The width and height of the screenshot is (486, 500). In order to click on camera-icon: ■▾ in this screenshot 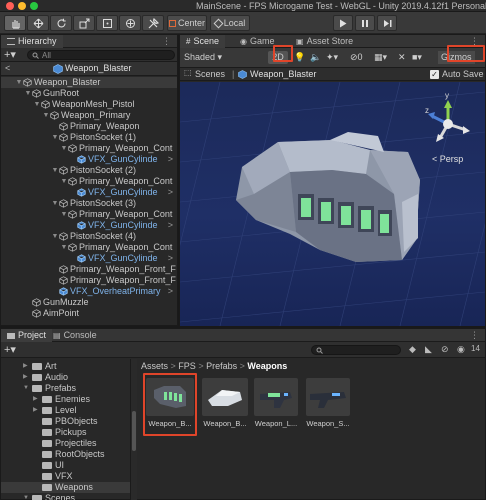, I will do `click(417, 57)`.